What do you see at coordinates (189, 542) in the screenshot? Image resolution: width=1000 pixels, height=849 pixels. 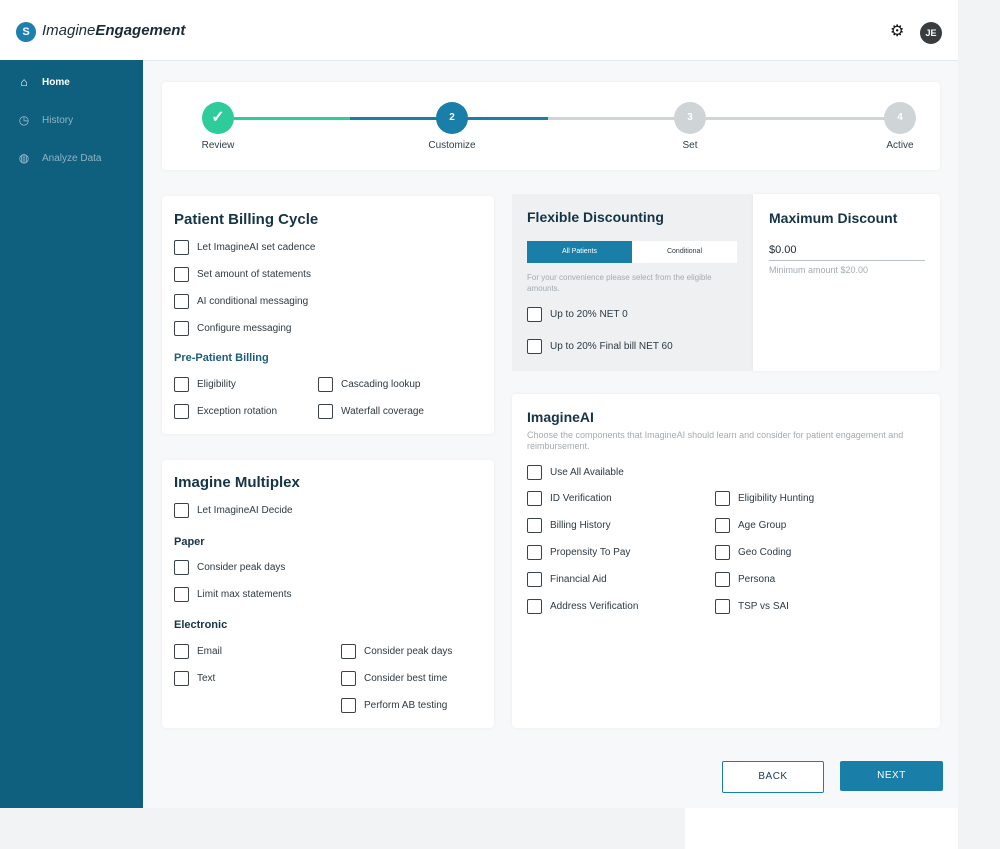 I see `paper-section-title: Paper` at bounding box center [189, 542].